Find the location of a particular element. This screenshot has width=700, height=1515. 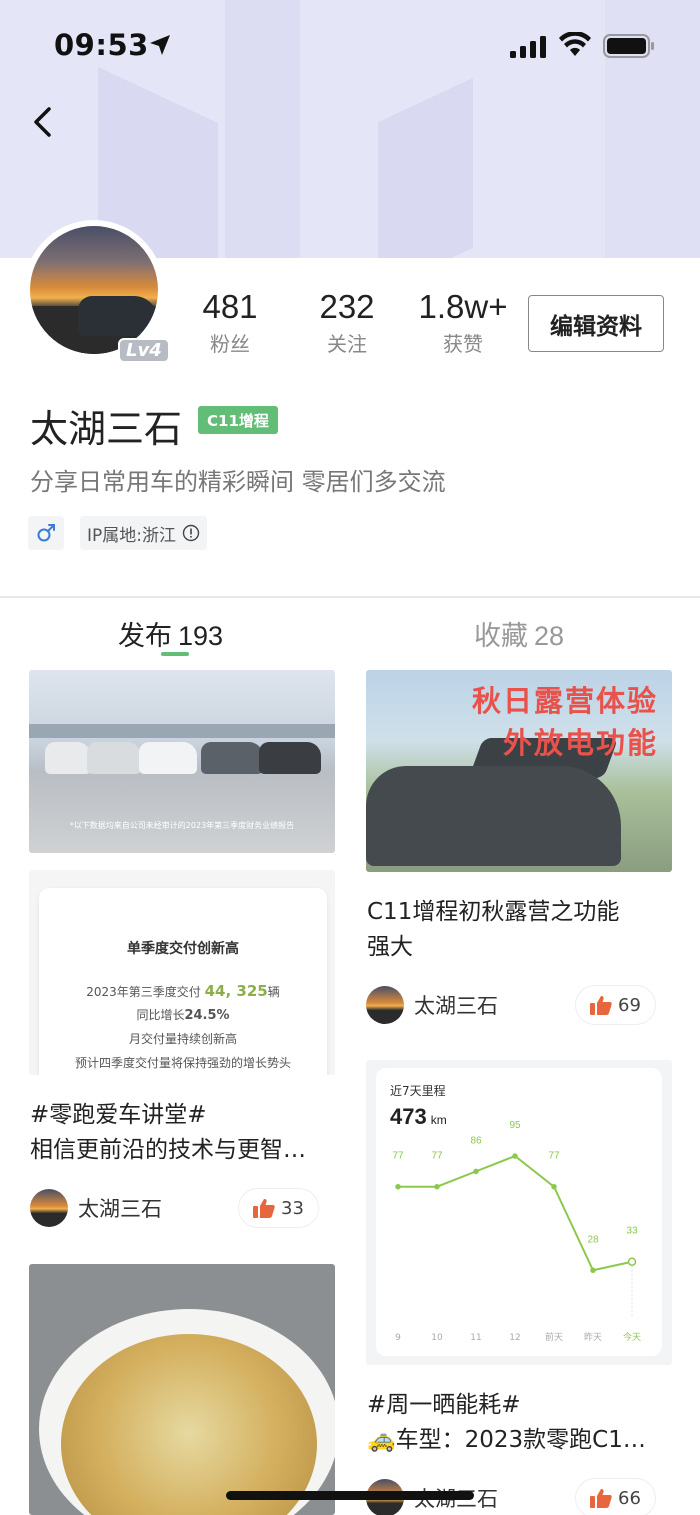

back-button is located at coordinates (42, 122).